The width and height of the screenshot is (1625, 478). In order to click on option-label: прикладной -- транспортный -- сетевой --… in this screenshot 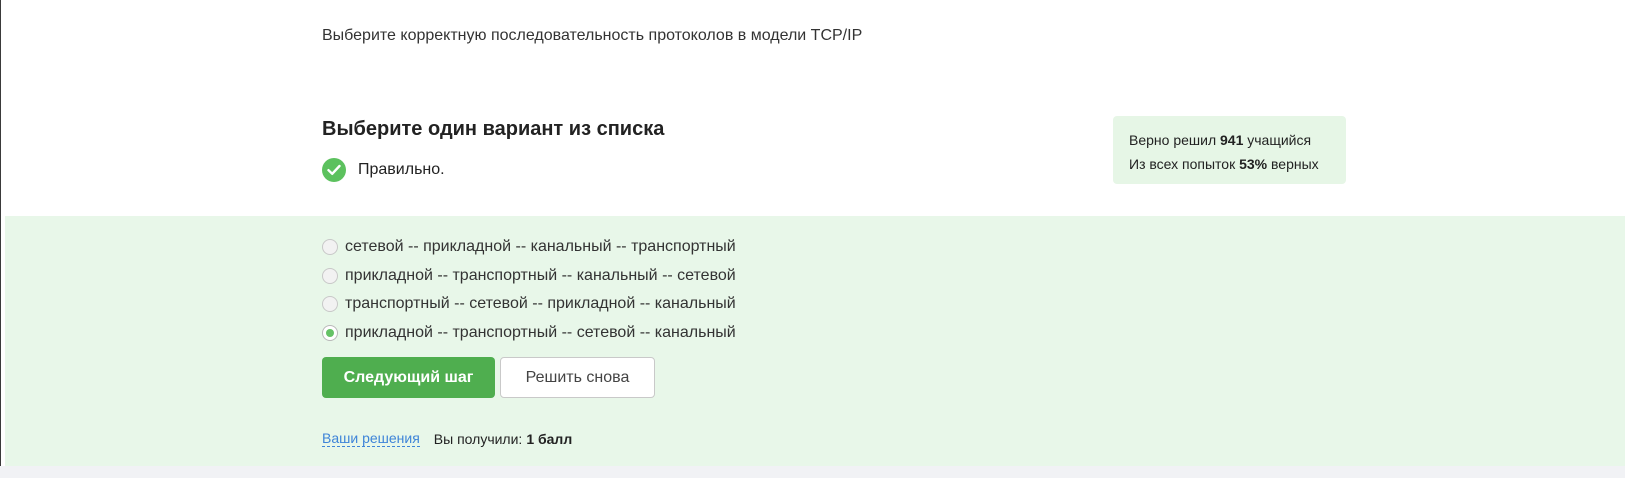, I will do `click(540, 332)`.